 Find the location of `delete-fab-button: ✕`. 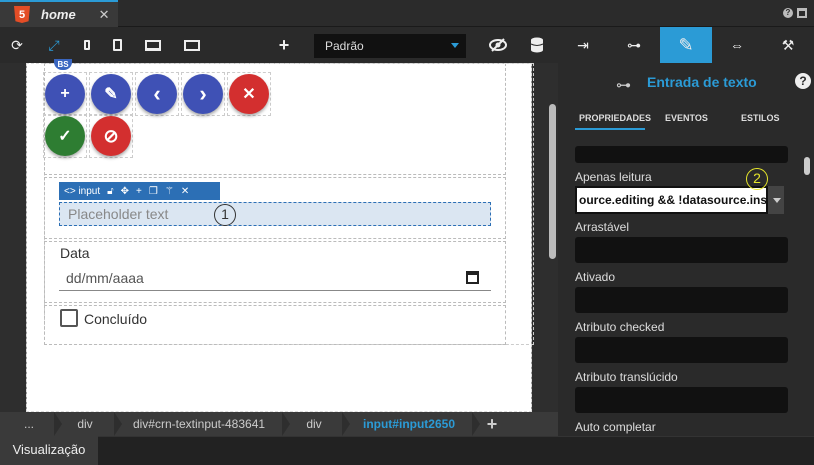

delete-fab-button: ✕ is located at coordinates (249, 94).